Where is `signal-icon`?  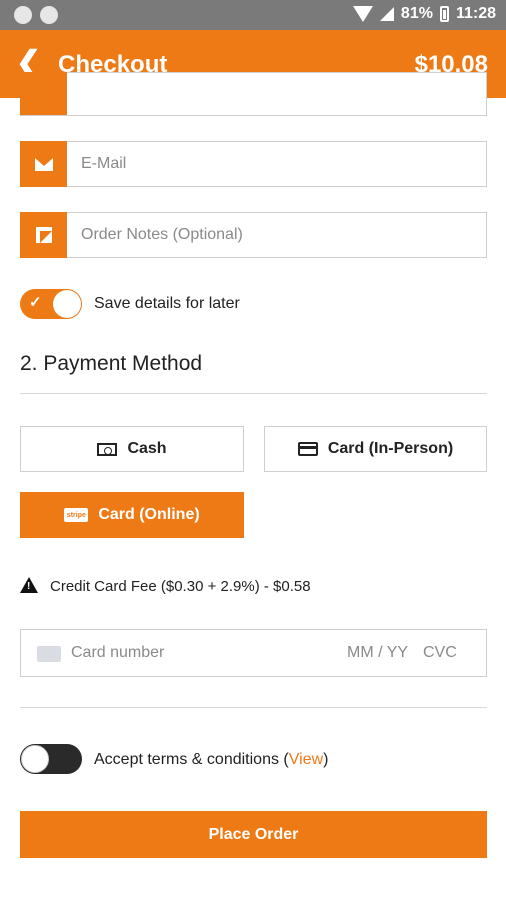 signal-icon is located at coordinates (386, 14).